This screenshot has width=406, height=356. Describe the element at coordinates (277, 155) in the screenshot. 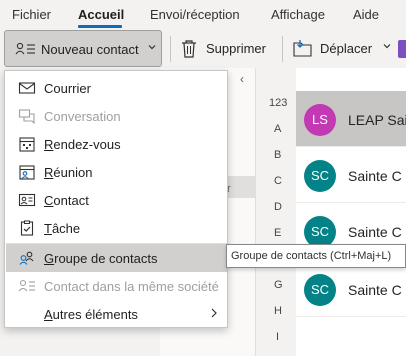

I see `index-letter: B` at that location.